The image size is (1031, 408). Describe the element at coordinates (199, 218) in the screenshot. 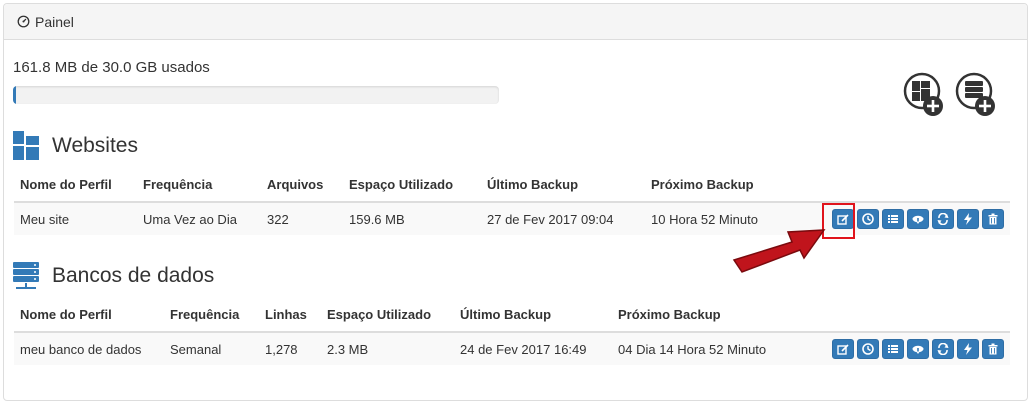

I see `frequency-cell: Uma Vez ao Dia` at that location.